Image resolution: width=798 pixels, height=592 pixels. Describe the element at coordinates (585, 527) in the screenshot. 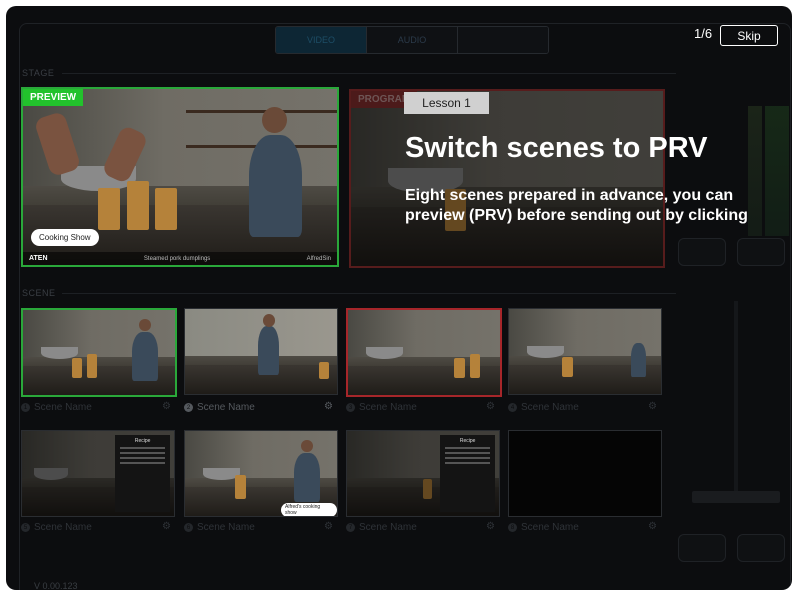

I see `scene-name-8: 8 Scene Name` at that location.